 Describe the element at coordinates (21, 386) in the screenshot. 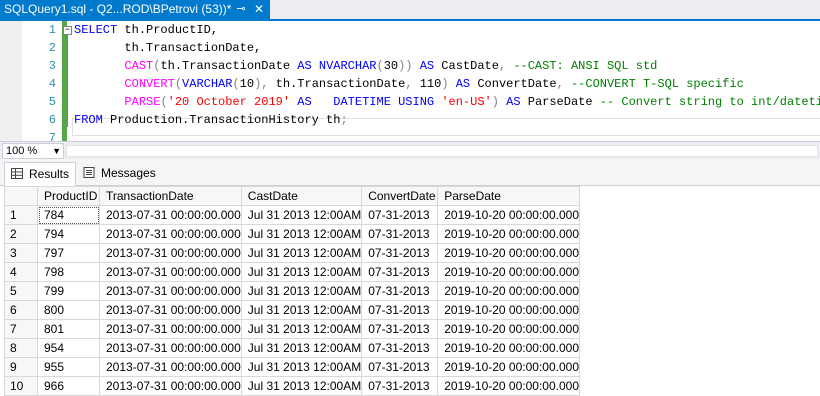

I see `row-number: 10` at that location.